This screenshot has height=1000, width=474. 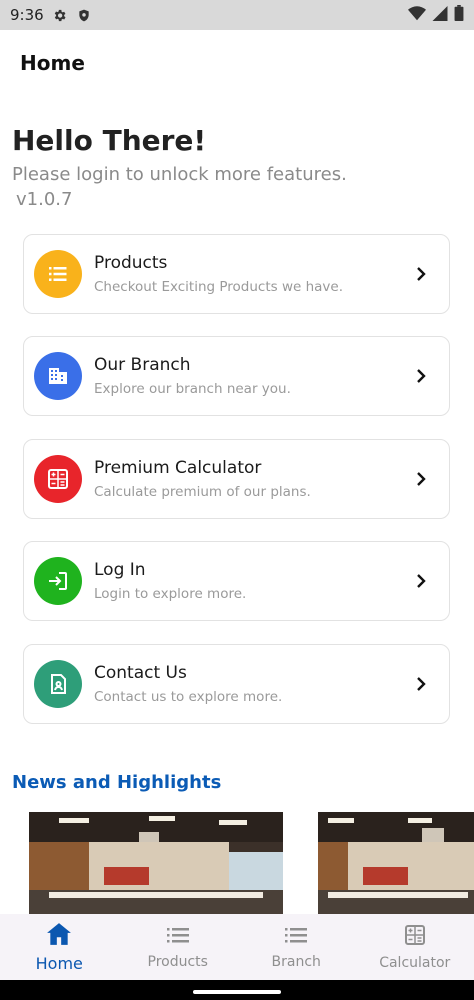 What do you see at coordinates (218, 287) in the screenshot?
I see `card-subtitle: Checkout Exciting Products we have.` at bounding box center [218, 287].